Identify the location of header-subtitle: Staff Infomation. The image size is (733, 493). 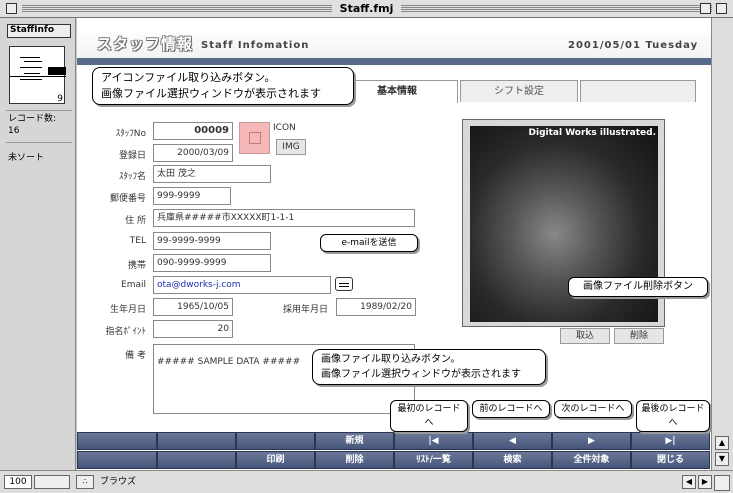
(255, 45).